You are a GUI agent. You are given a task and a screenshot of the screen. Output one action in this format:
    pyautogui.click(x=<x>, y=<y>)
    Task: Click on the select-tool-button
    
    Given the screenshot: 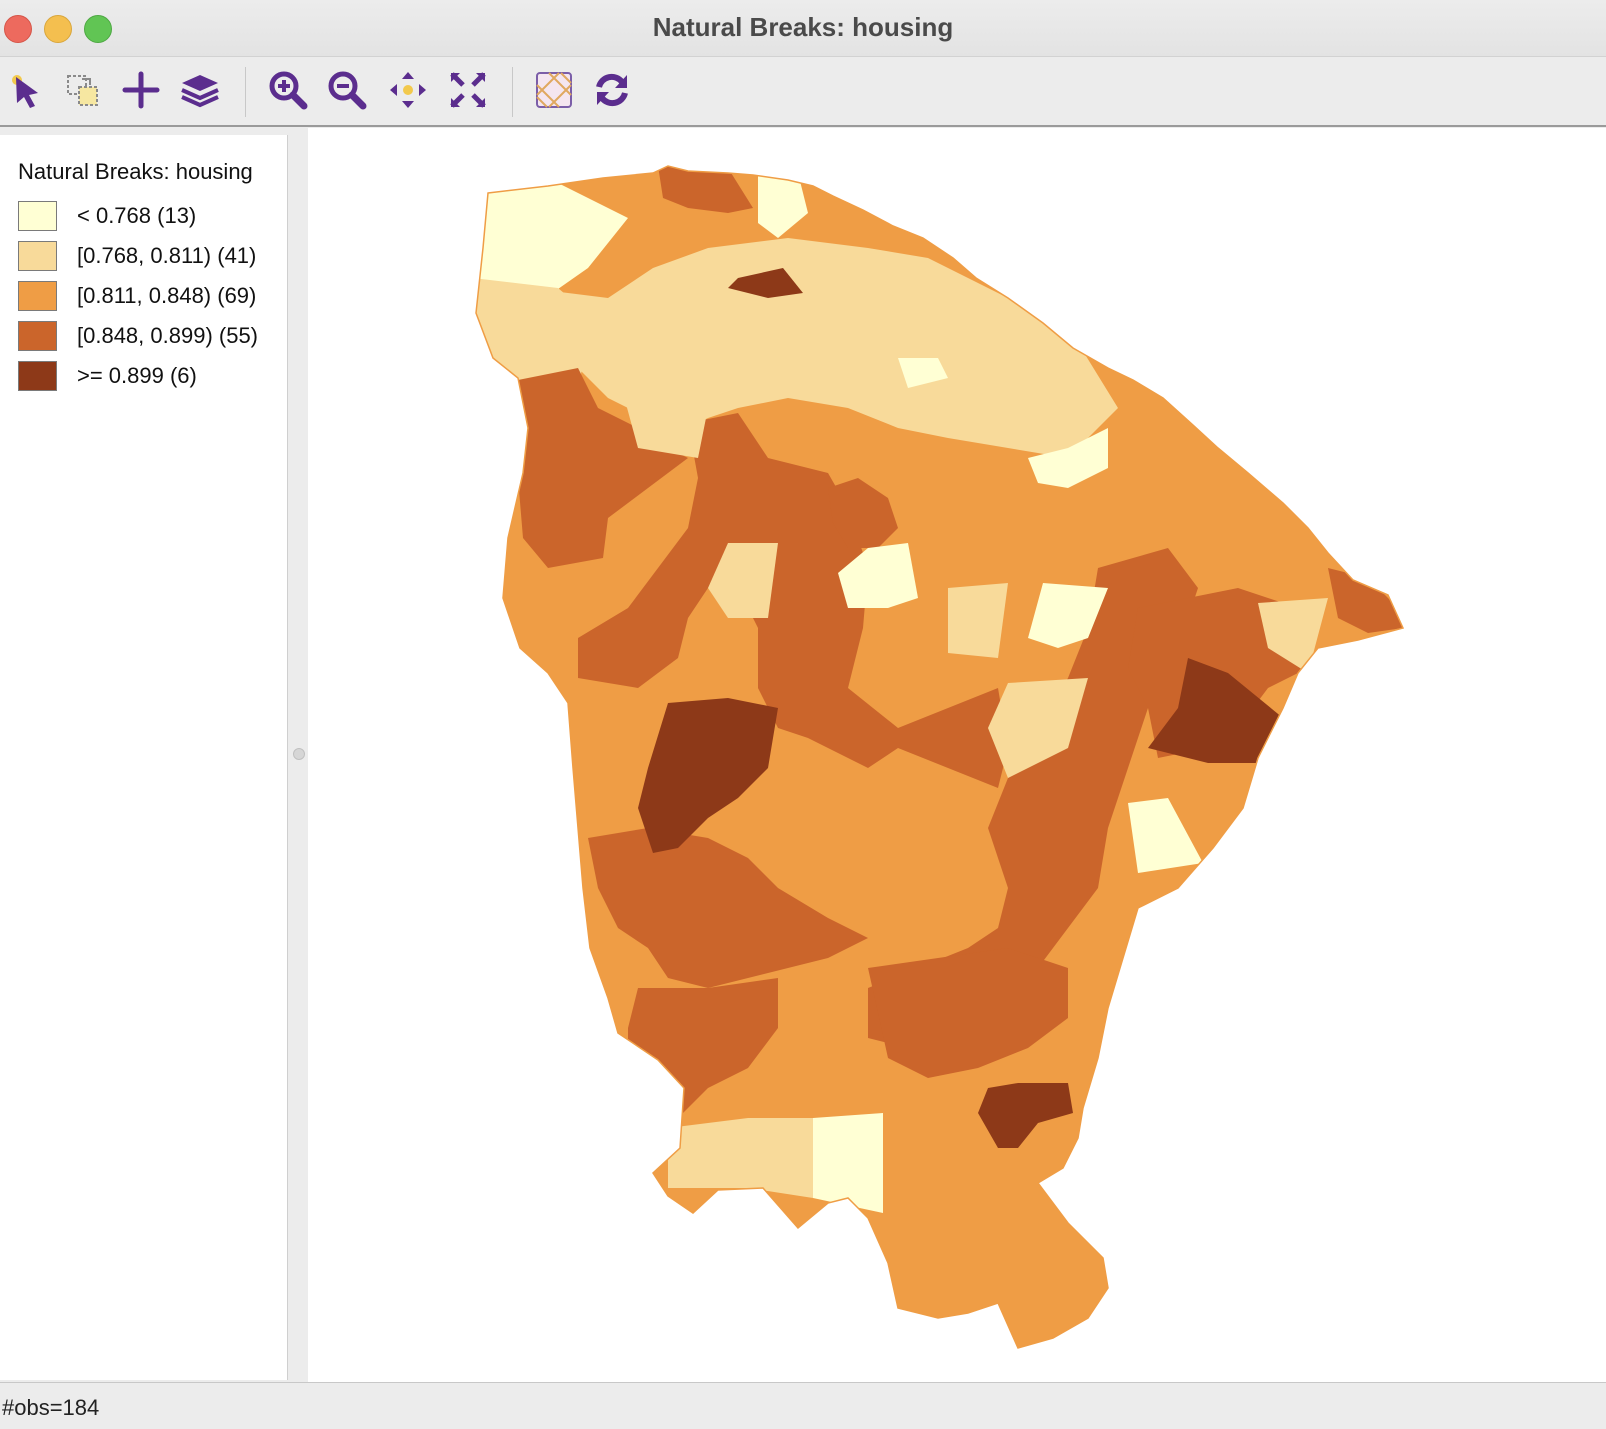 What is the action you would take?
    pyautogui.click(x=25, y=90)
    